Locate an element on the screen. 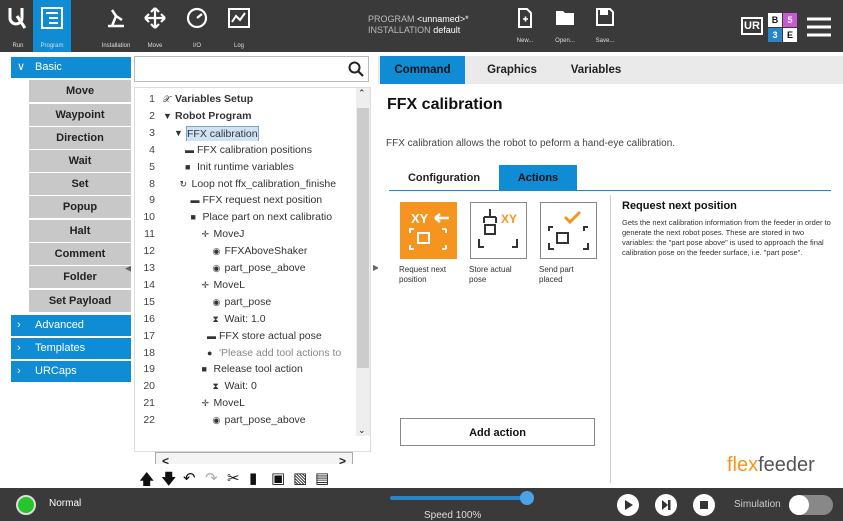 The height and width of the screenshot is (521, 843). sidebar-item-halt: Halt is located at coordinates (80, 231).